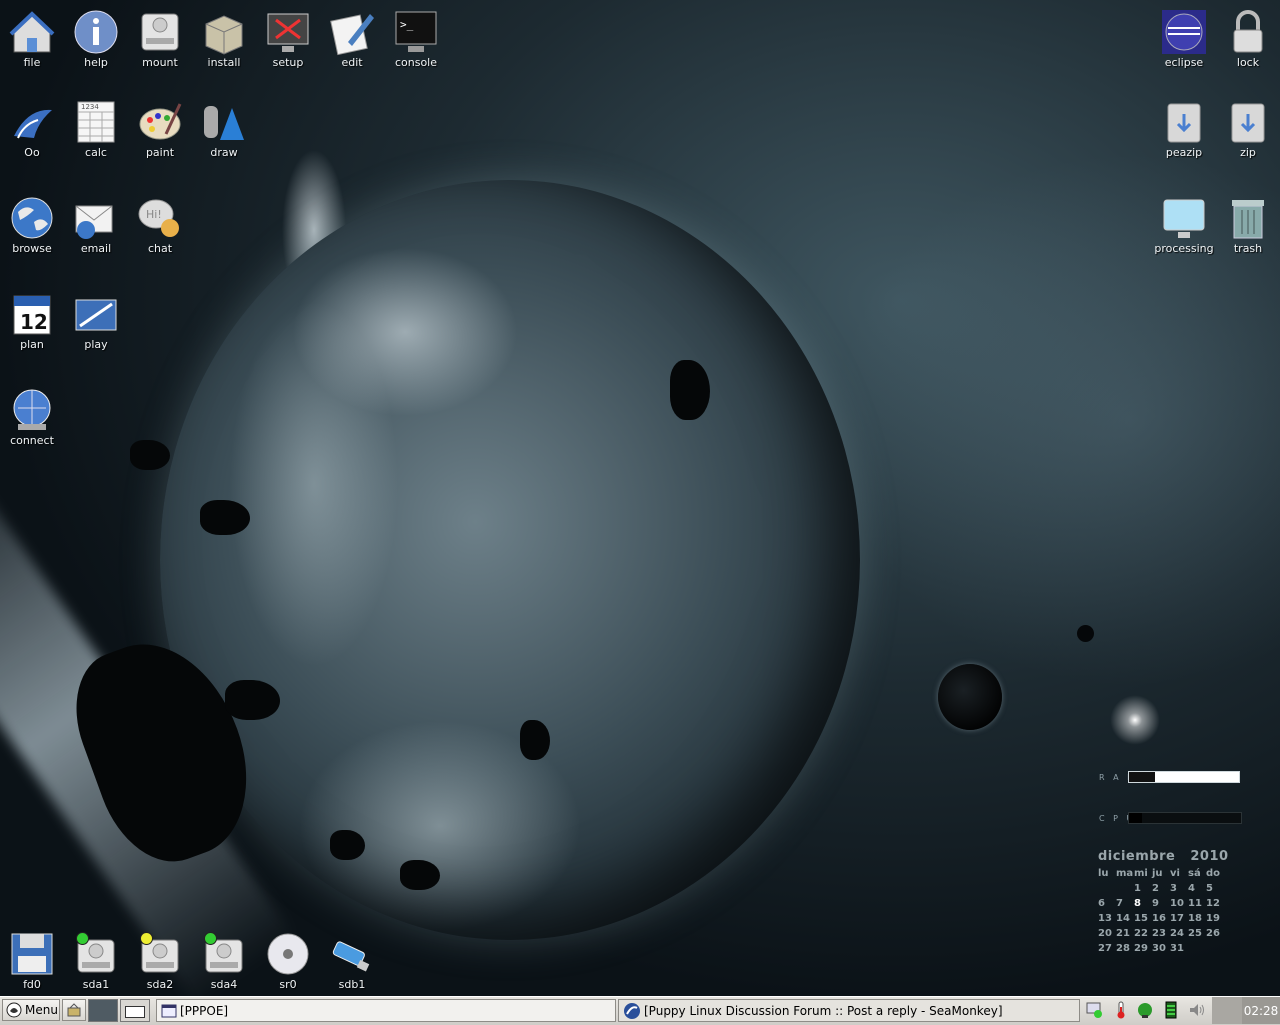  Describe the element at coordinates (32, 248) in the screenshot. I see `desktop-icon-label: browse` at that location.